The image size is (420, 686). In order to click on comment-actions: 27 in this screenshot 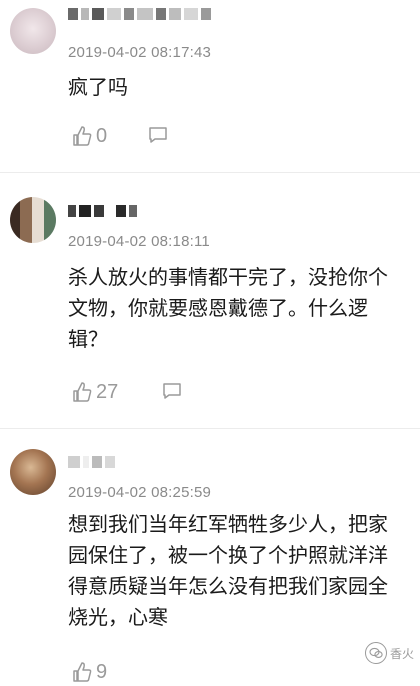, I will do `click(95, 392)`.